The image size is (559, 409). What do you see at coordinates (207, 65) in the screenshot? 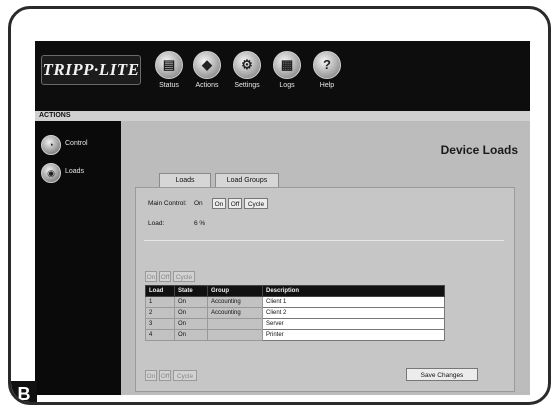
I see `actions-icon: ◆` at bounding box center [207, 65].